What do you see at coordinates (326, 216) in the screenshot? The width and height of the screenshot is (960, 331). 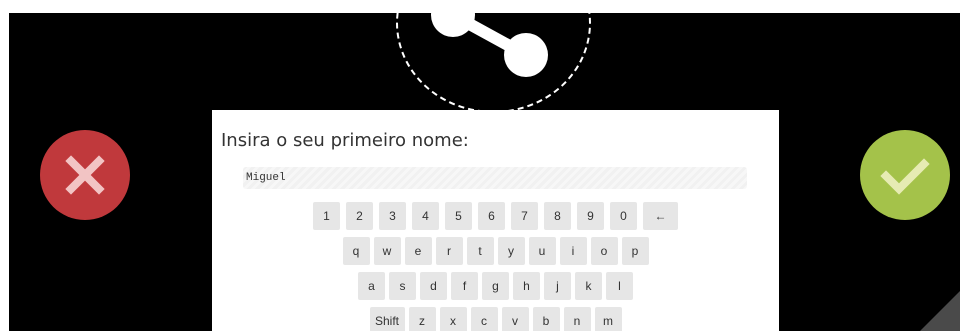 I see `key-1: 1` at bounding box center [326, 216].